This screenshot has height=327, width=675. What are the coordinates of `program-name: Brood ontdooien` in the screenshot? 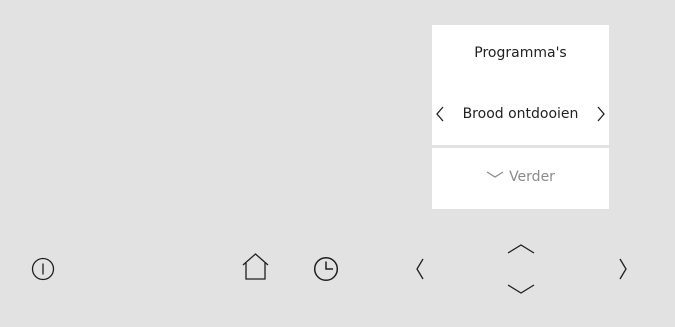 It's located at (520, 114).